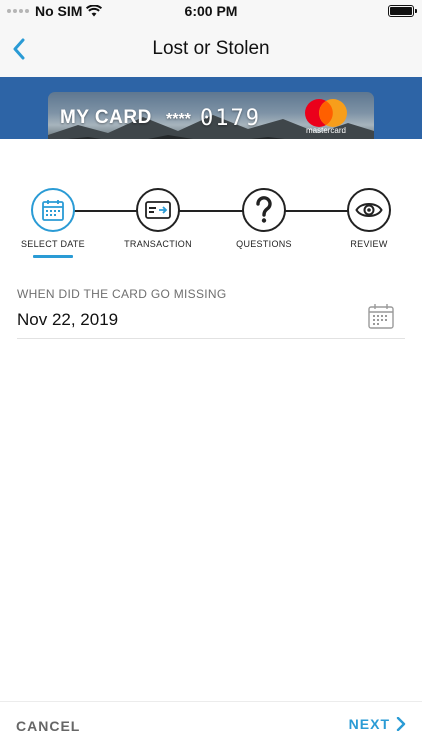  I want to click on battery-icon, so click(402, 11).